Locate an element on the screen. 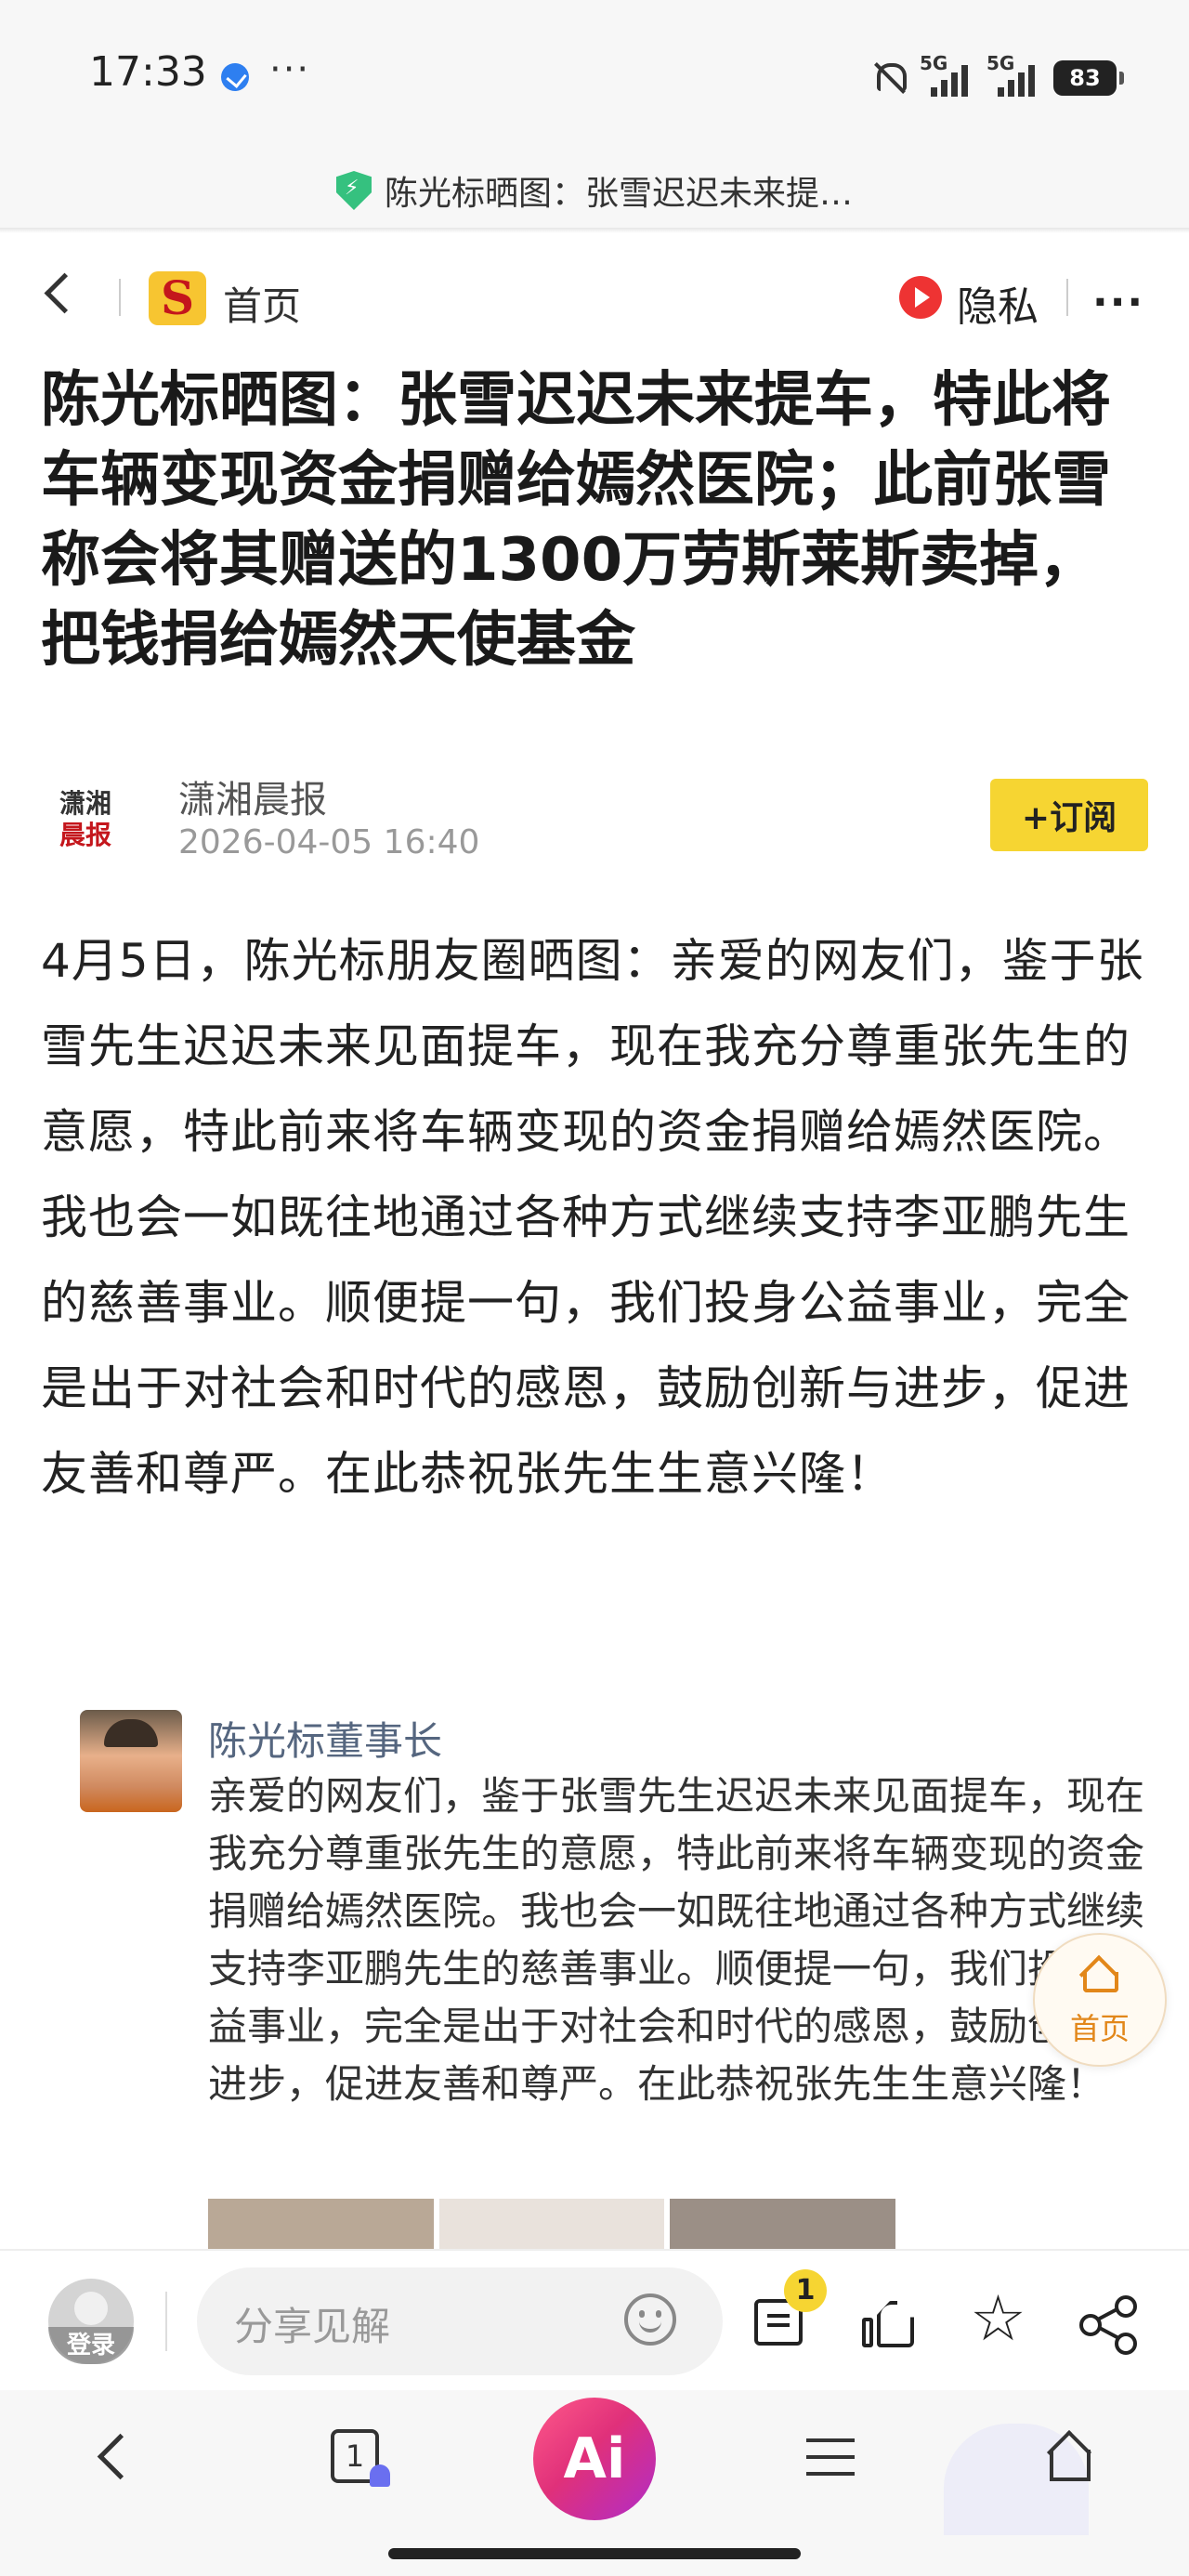 Image resolution: width=1189 pixels, height=2576 pixels. play-icon is located at coordinates (921, 297).